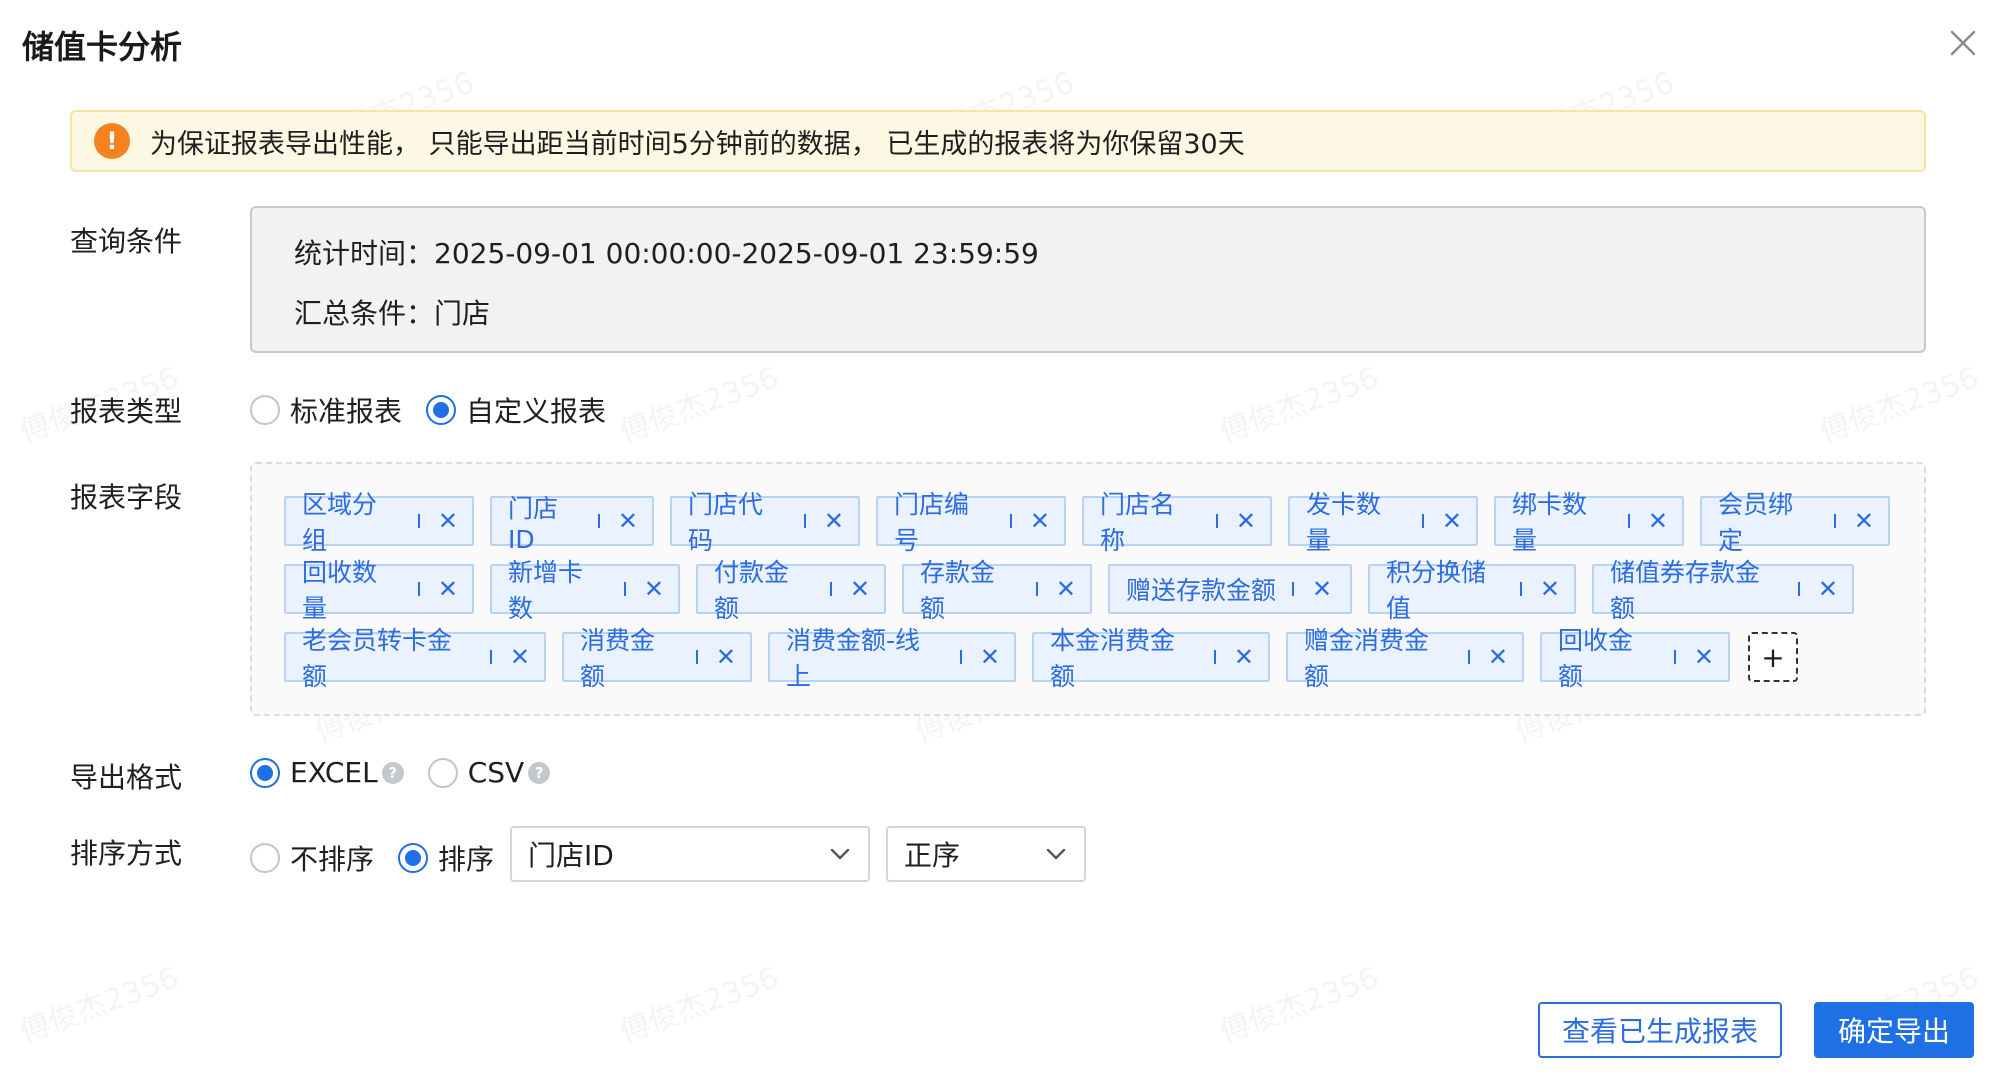 This screenshot has width=1994, height=1084. I want to click on field-tag: 门店ID ✕, so click(572, 524).